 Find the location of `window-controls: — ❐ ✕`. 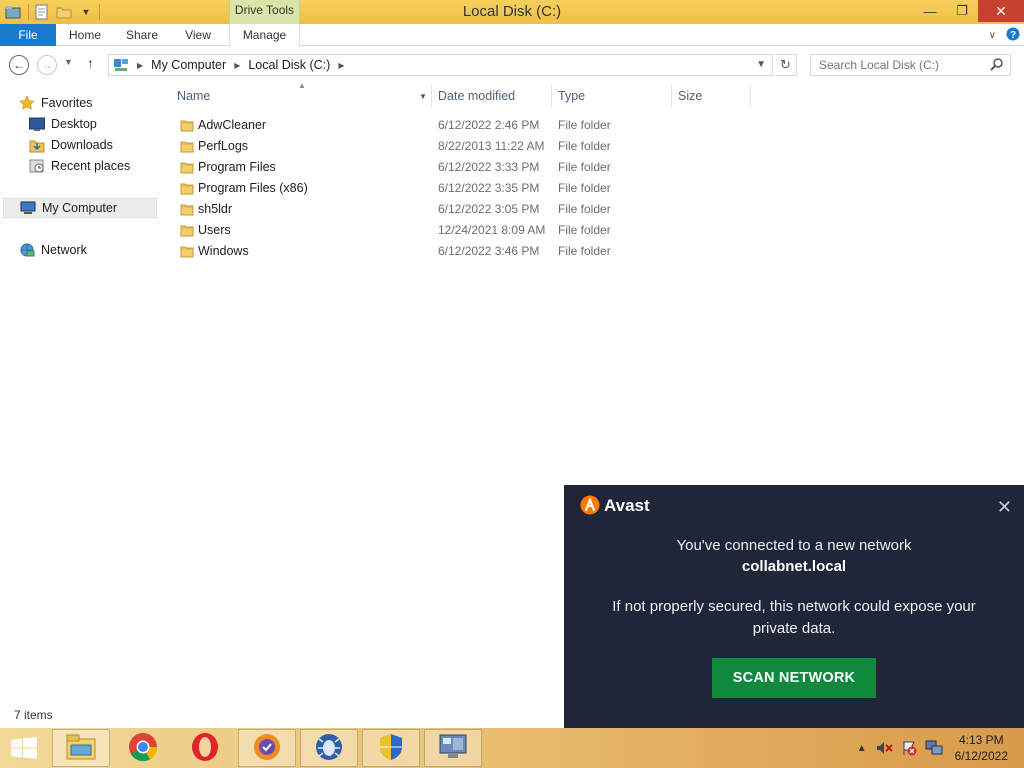

window-controls: — ❐ ✕ is located at coordinates (969, 11).